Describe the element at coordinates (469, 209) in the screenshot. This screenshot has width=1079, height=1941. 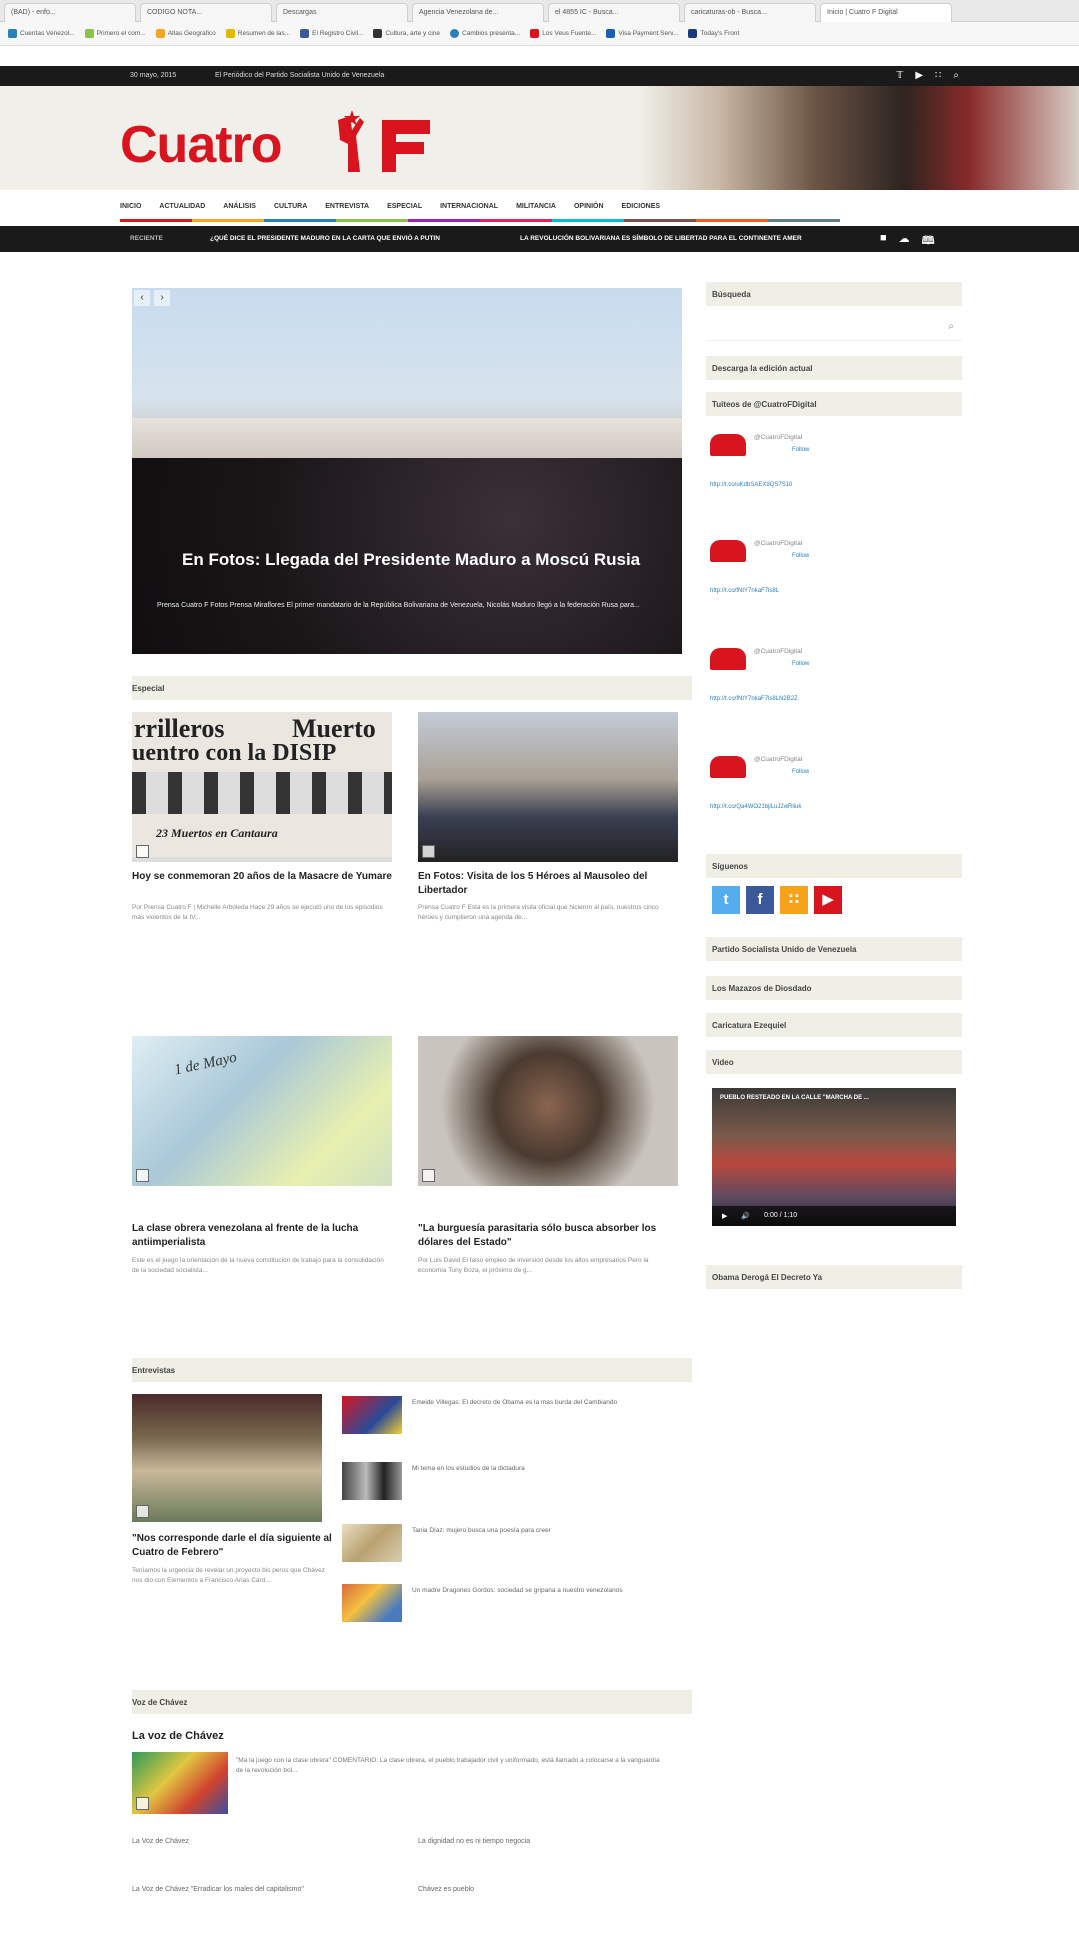
I see `nav-item-internacional: INTERNACIONAL` at that location.